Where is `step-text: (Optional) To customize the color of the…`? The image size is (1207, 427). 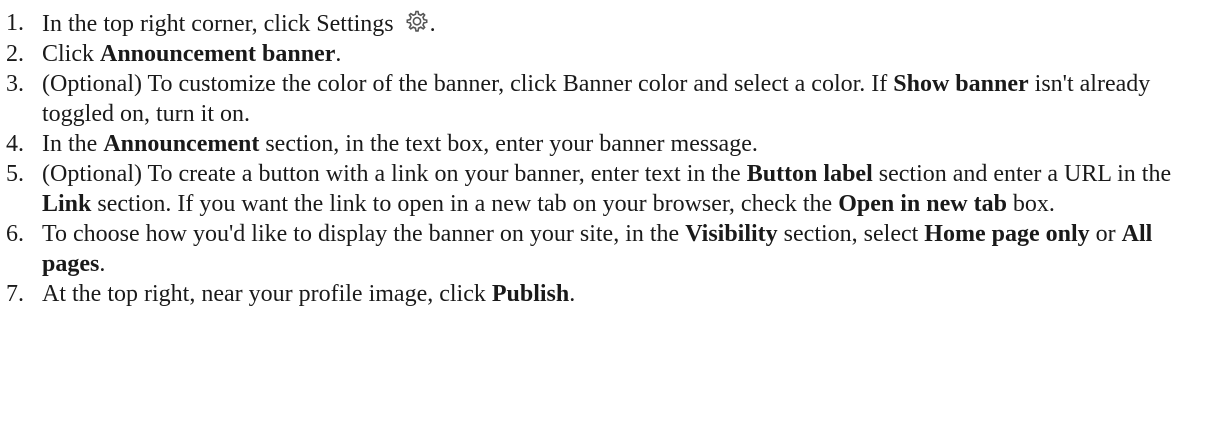 step-text: (Optional) To customize the color of the… is located at coordinates (468, 84).